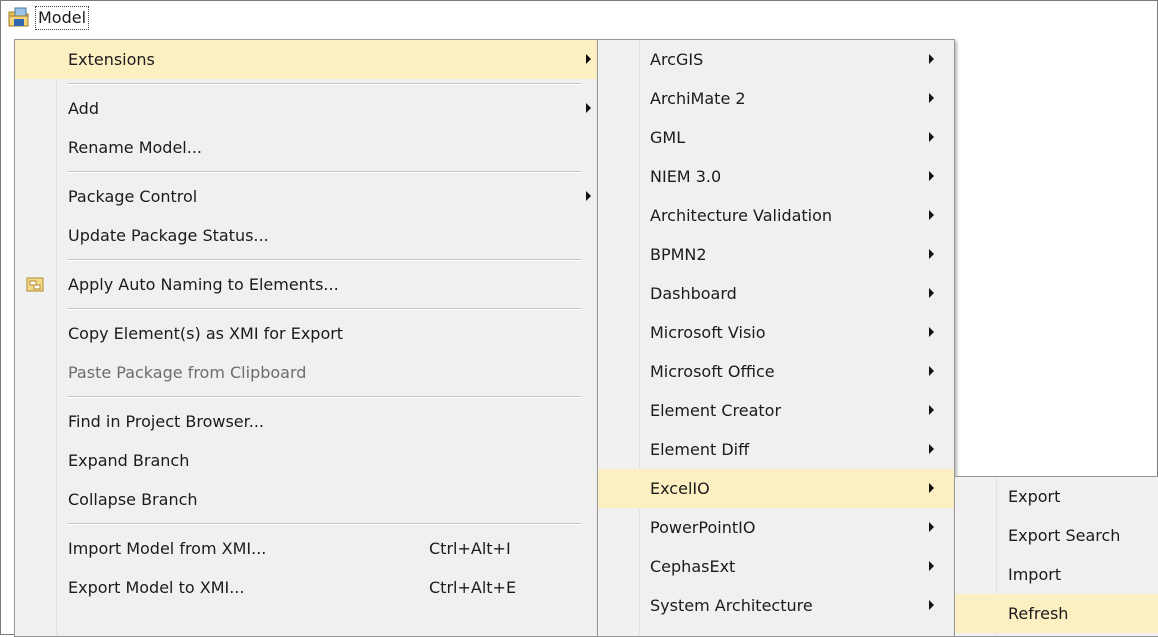  I want to click on shortcut-label: Ctrl+Alt+E, so click(473, 587).